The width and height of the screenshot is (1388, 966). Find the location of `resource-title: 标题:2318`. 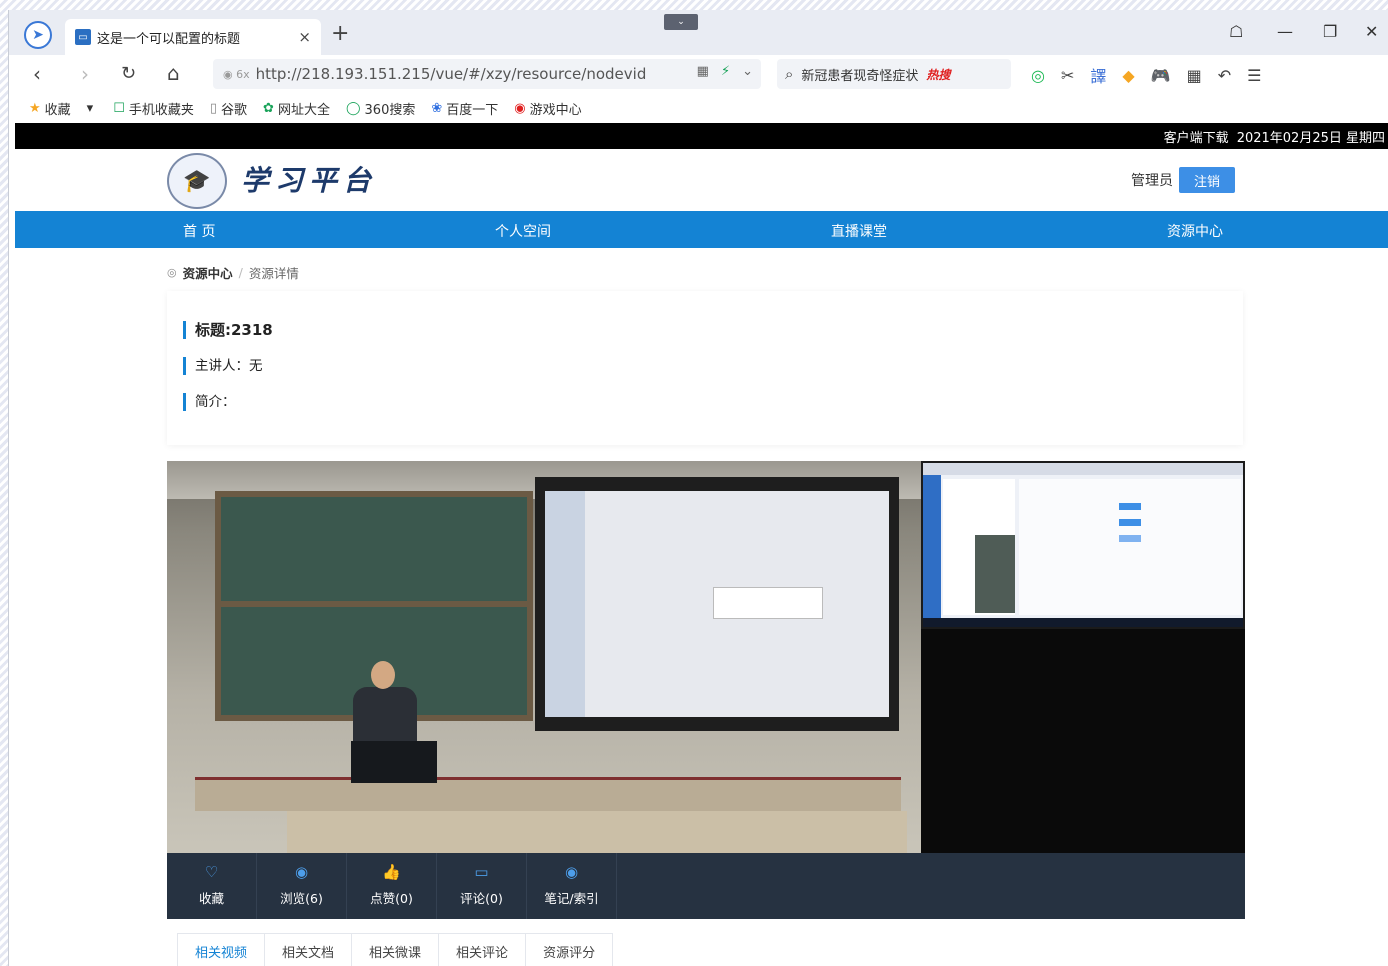

resource-title: 标题:2318 is located at coordinates (228, 330).